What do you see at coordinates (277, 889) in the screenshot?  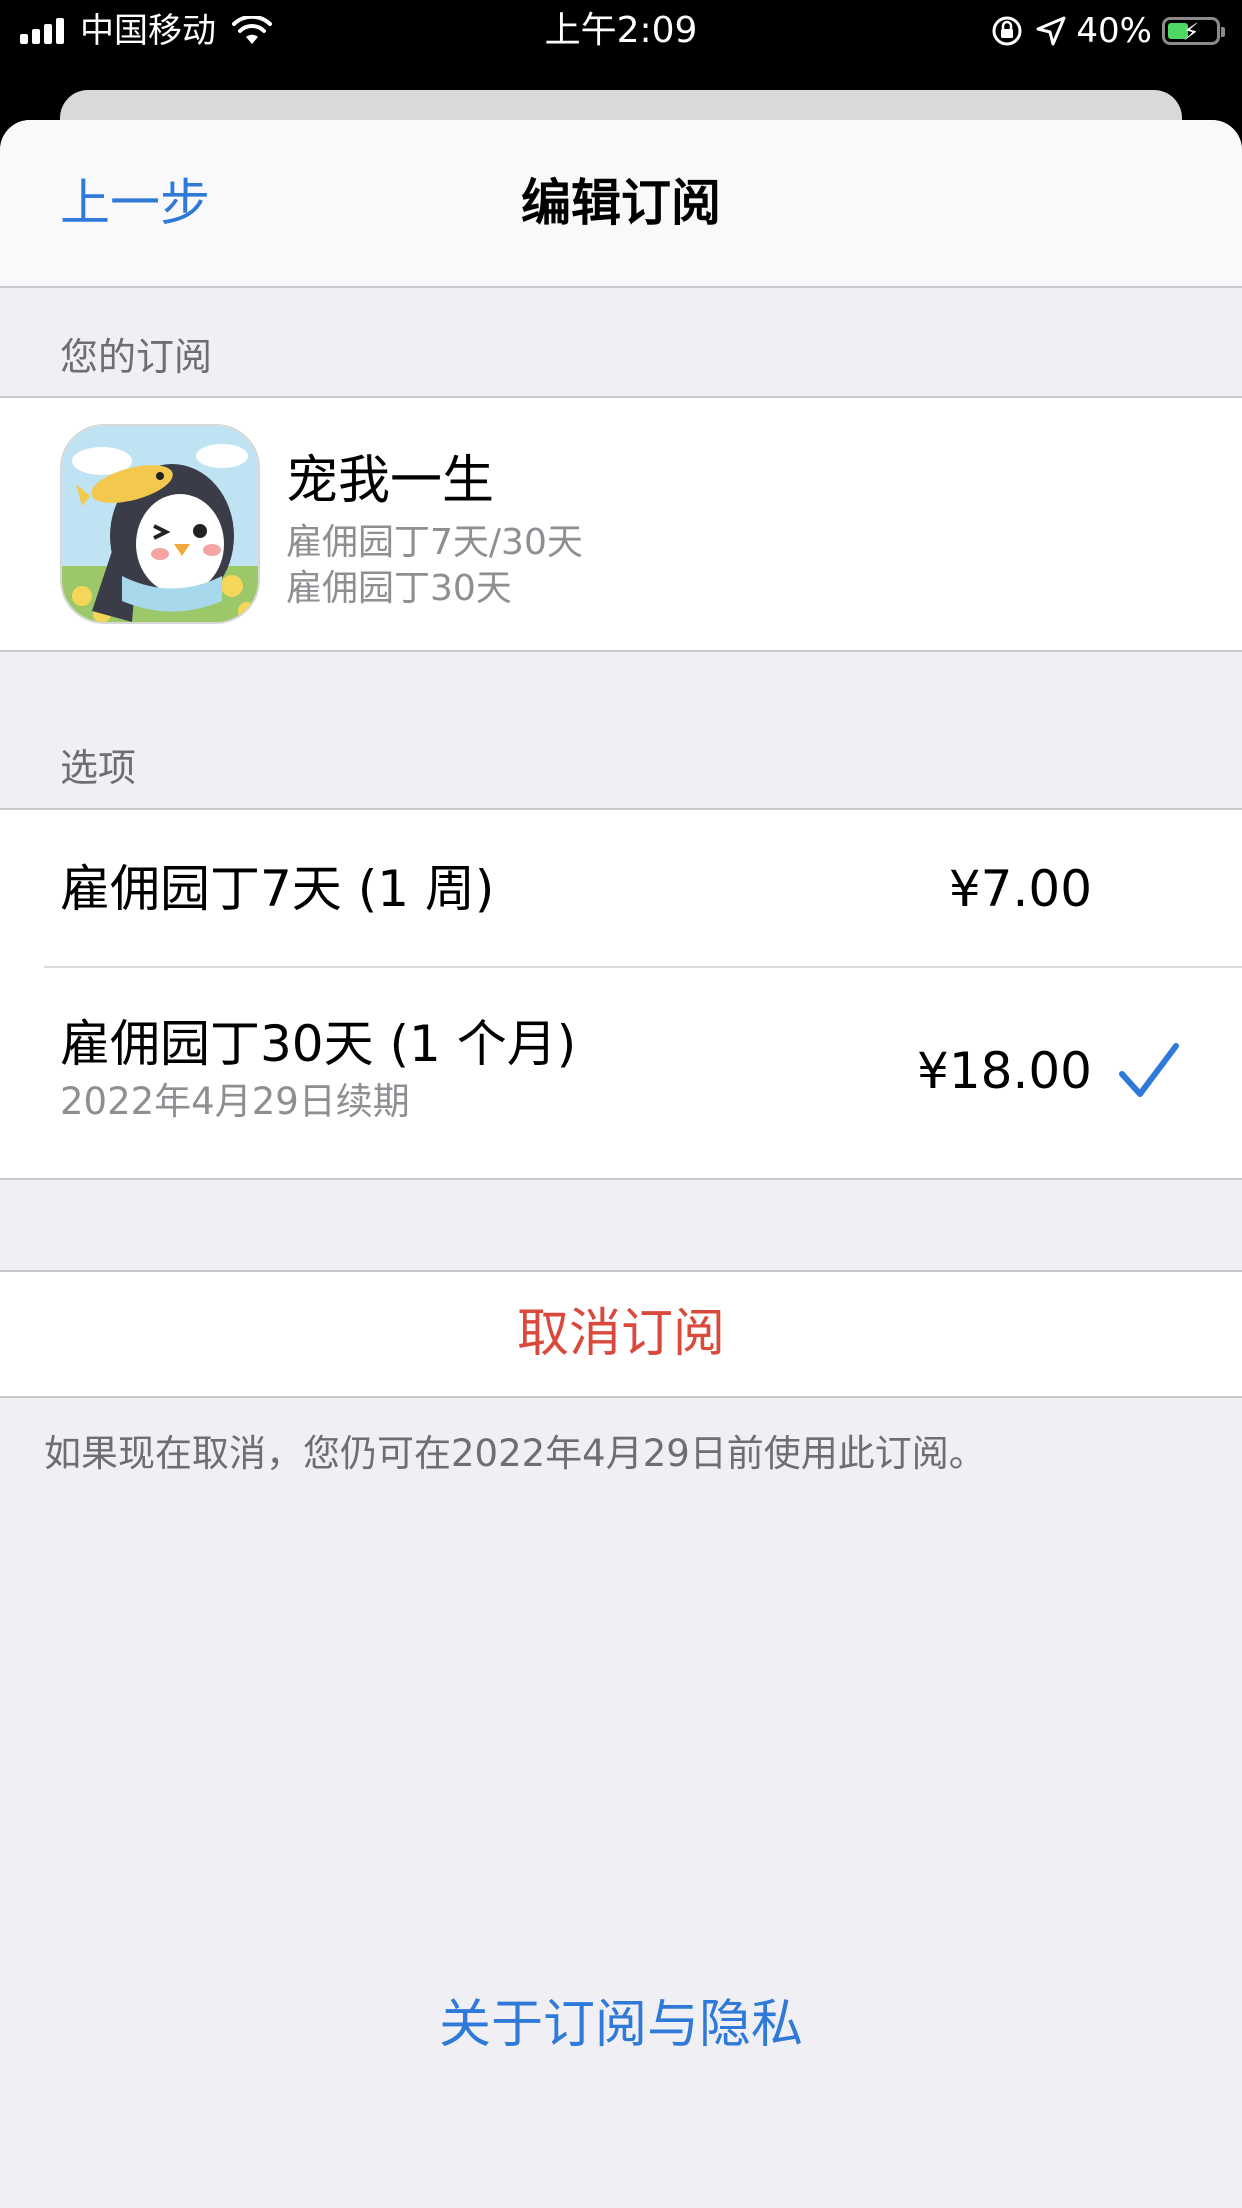 I see `option-title: 雇佣园丁7天 (1 周)` at bounding box center [277, 889].